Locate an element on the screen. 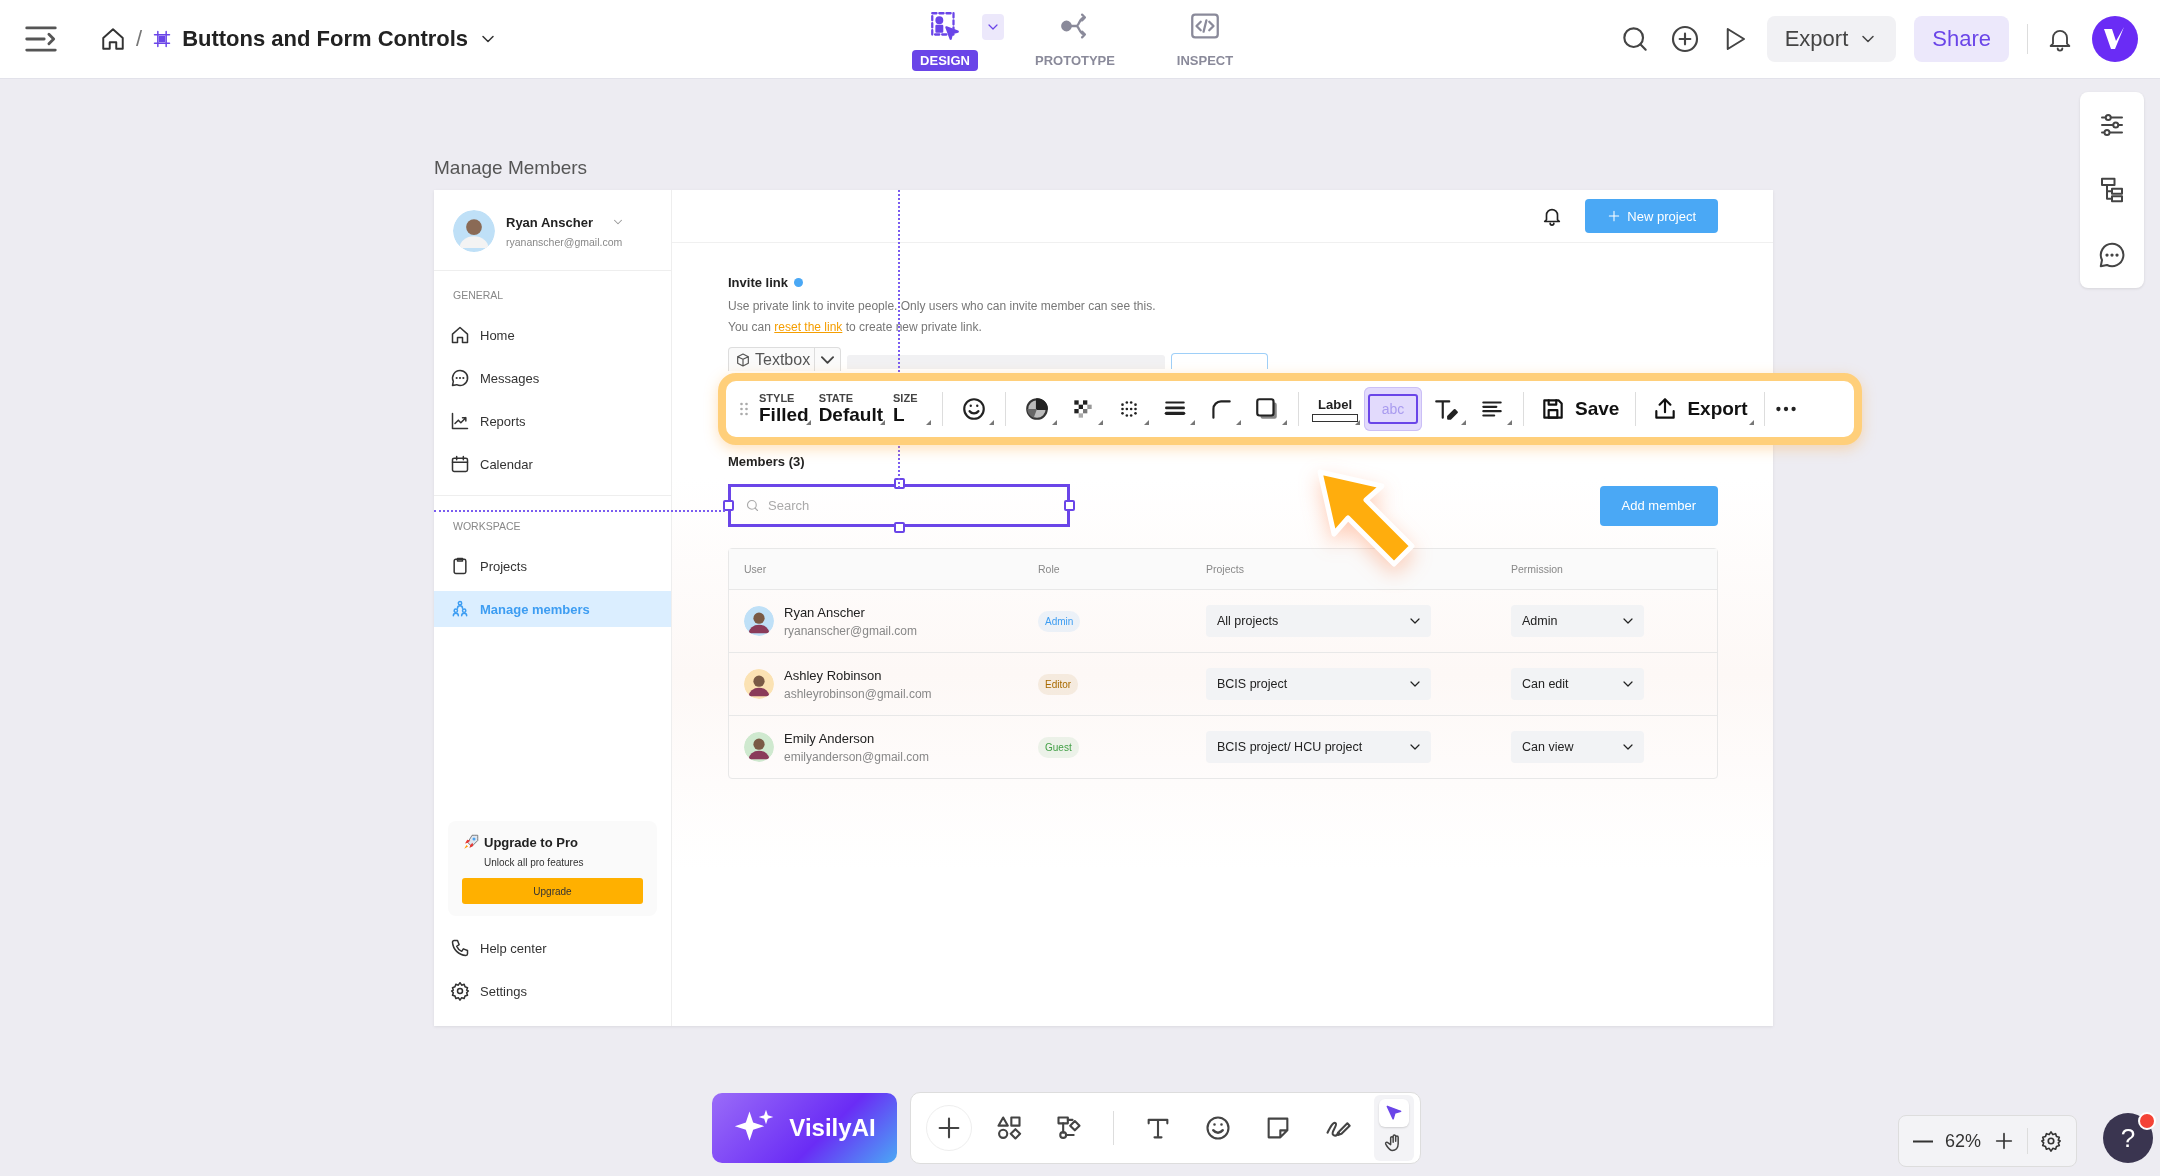 The height and width of the screenshot is (1176, 2160). nav-item: Settings is located at coordinates (552, 991).